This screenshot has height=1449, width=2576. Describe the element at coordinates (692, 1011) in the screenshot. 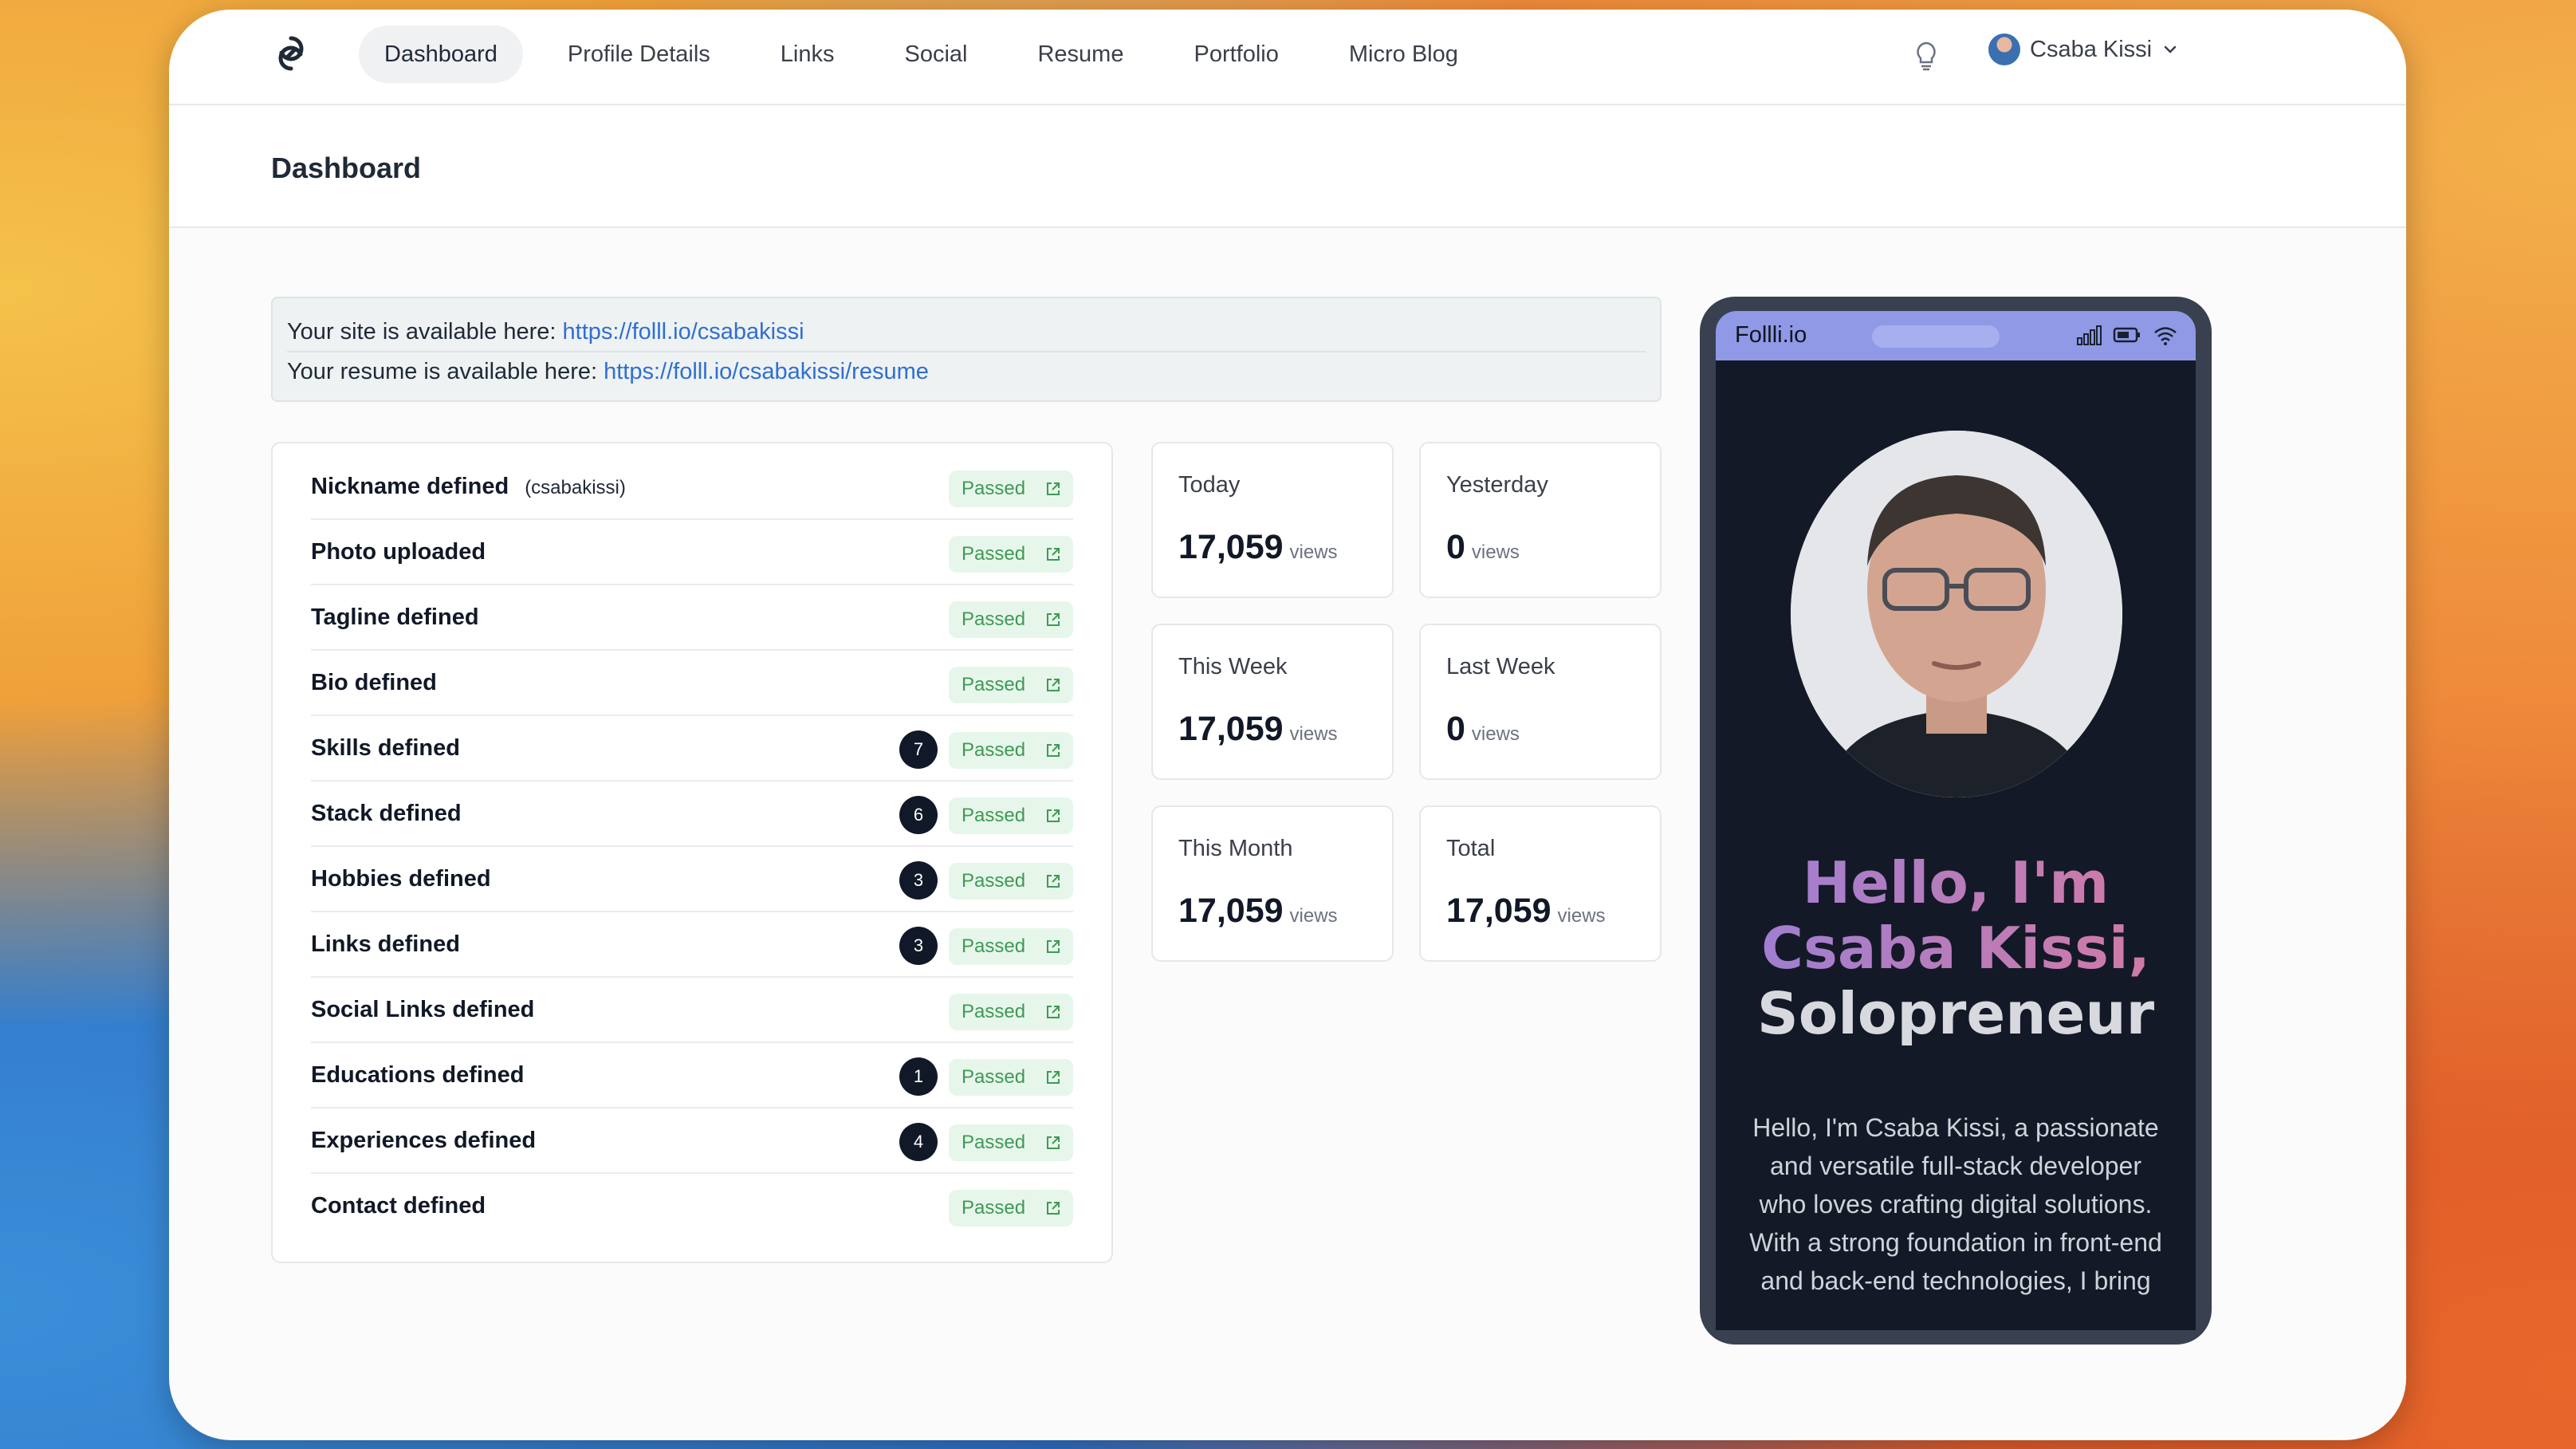

I see `checklist-row: Social Links defined Passed` at that location.